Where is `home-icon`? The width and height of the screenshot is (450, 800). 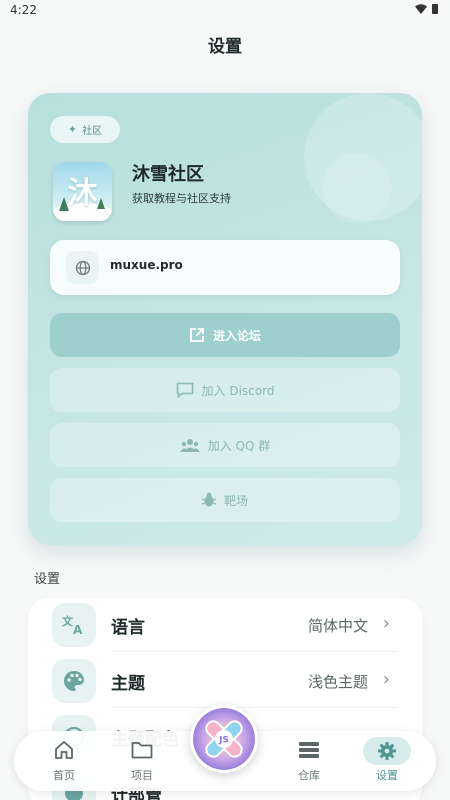
home-icon is located at coordinates (64, 750).